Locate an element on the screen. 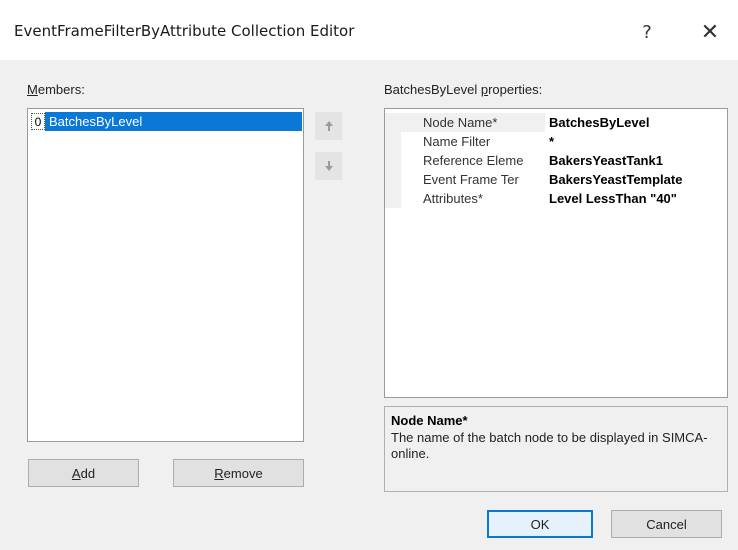 Image resolution: width=738 pixels, height=550 pixels. remove-button: Remove is located at coordinates (238, 473).